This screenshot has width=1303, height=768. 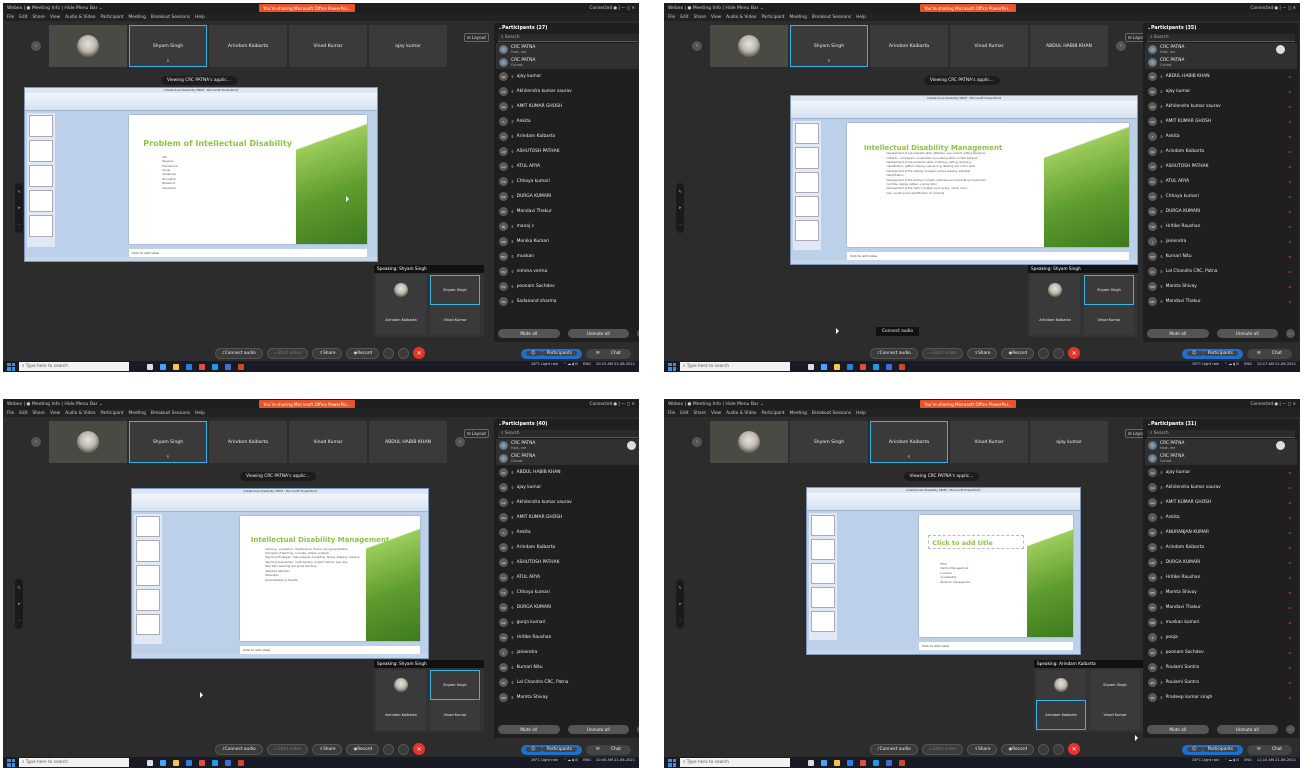 What do you see at coordinates (831, 413) in the screenshot?
I see `menu-item: Breakout Sessions` at bounding box center [831, 413].